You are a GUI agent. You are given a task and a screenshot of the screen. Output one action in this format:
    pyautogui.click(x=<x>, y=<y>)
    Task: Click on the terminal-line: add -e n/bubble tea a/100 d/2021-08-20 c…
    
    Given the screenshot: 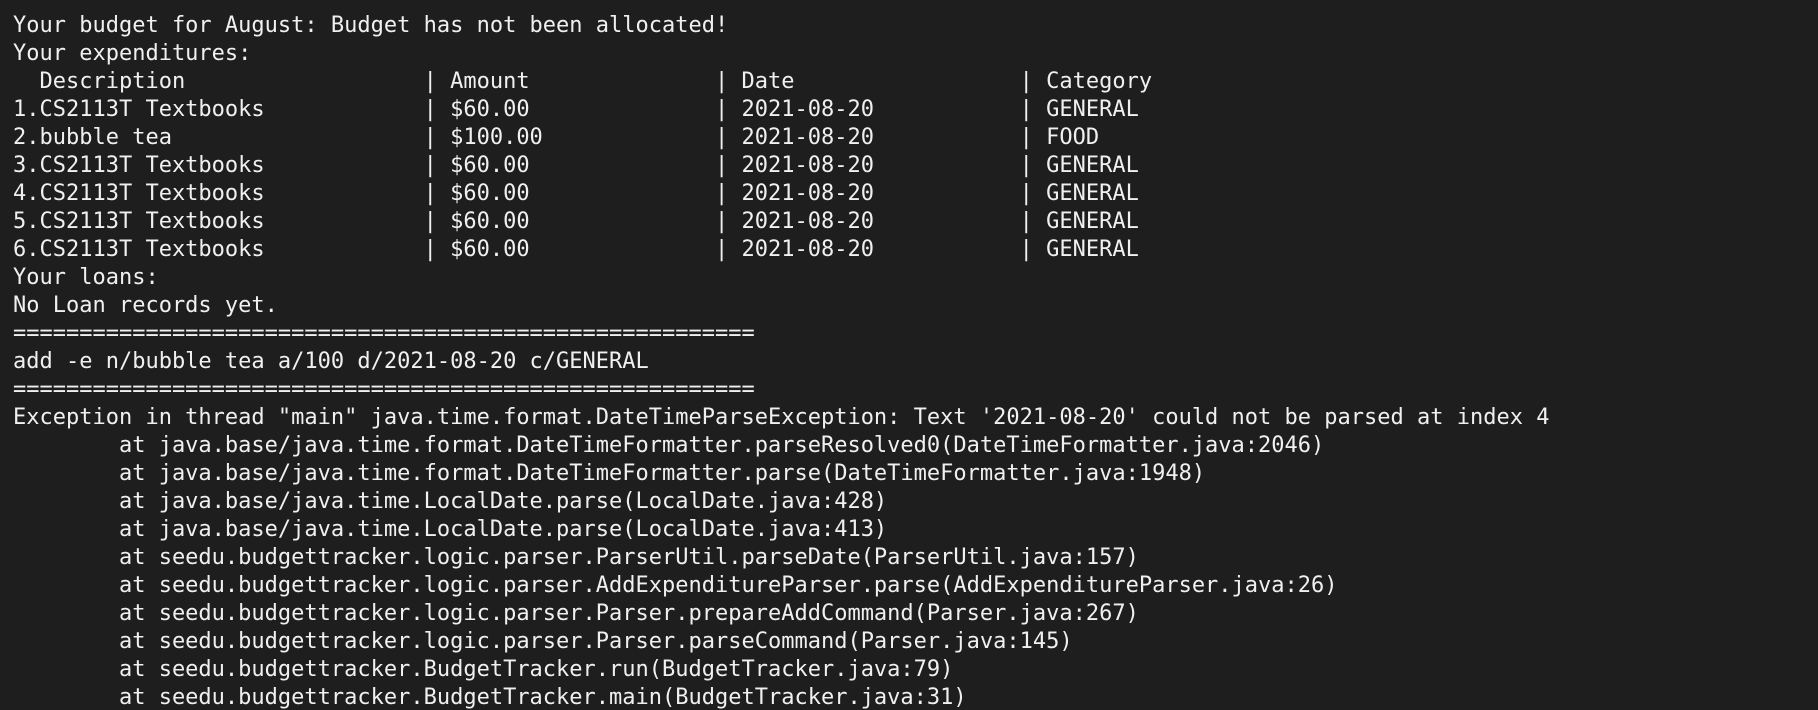 What is the action you would take?
    pyautogui.click(x=331, y=361)
    